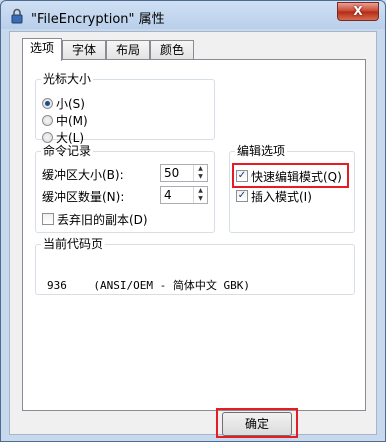  I want to click on insert-mode-option: ✓ 插入模式(I), so click(274, 196).